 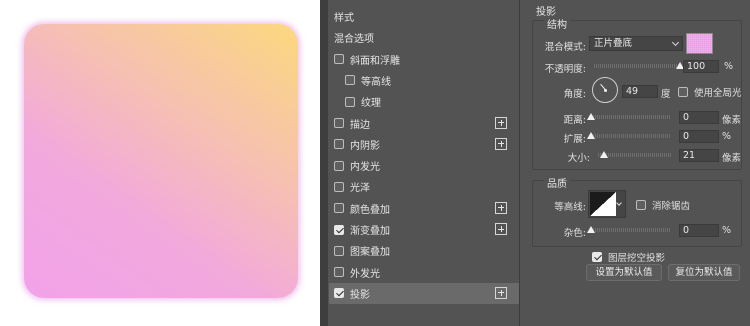 I want to click on style-item-8: 光泽, so click(x=424, y=186).